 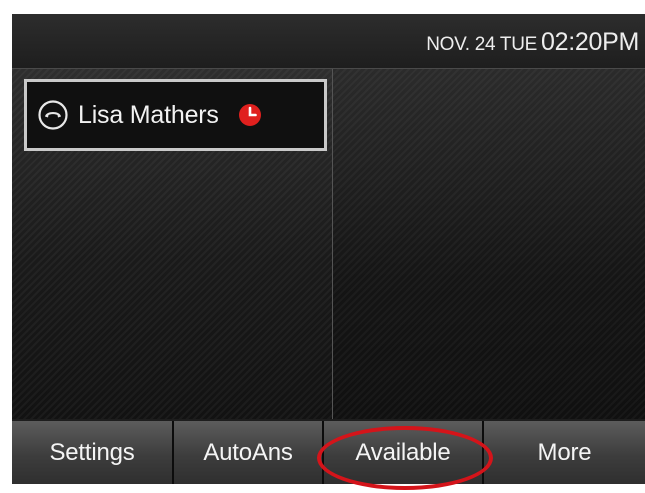 I want to click on softkey-settings: Settings, so click(x=93, y=452).